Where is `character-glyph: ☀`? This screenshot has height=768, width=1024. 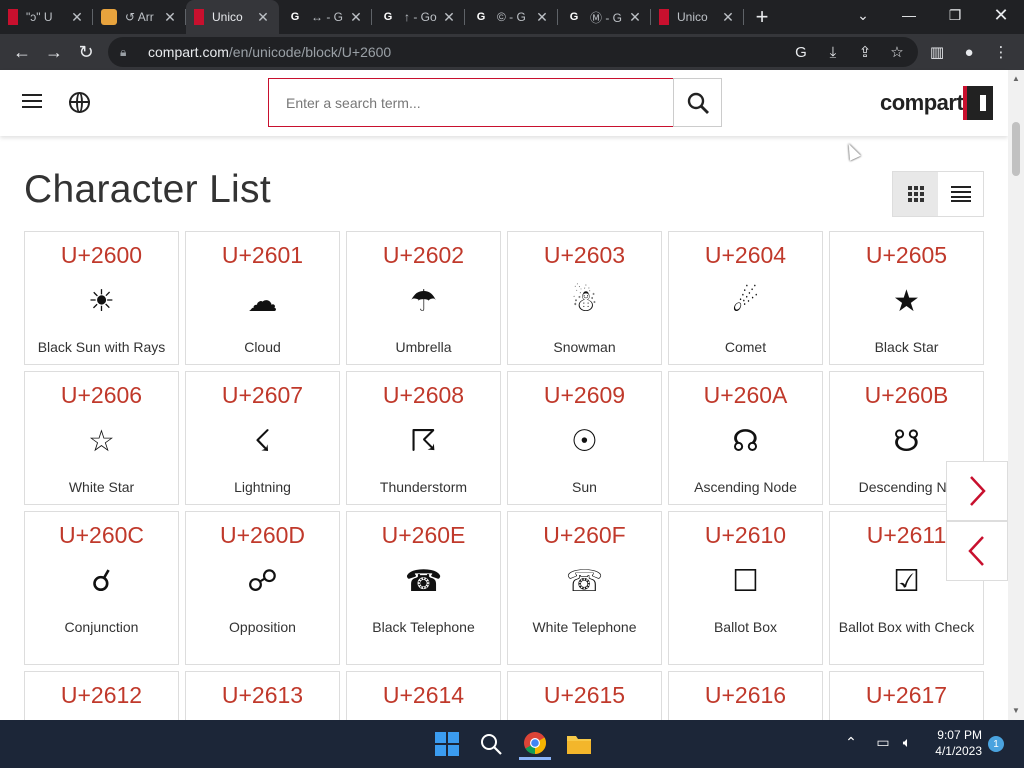
character-glyph: ☀ is located at coordinates (101, 301).